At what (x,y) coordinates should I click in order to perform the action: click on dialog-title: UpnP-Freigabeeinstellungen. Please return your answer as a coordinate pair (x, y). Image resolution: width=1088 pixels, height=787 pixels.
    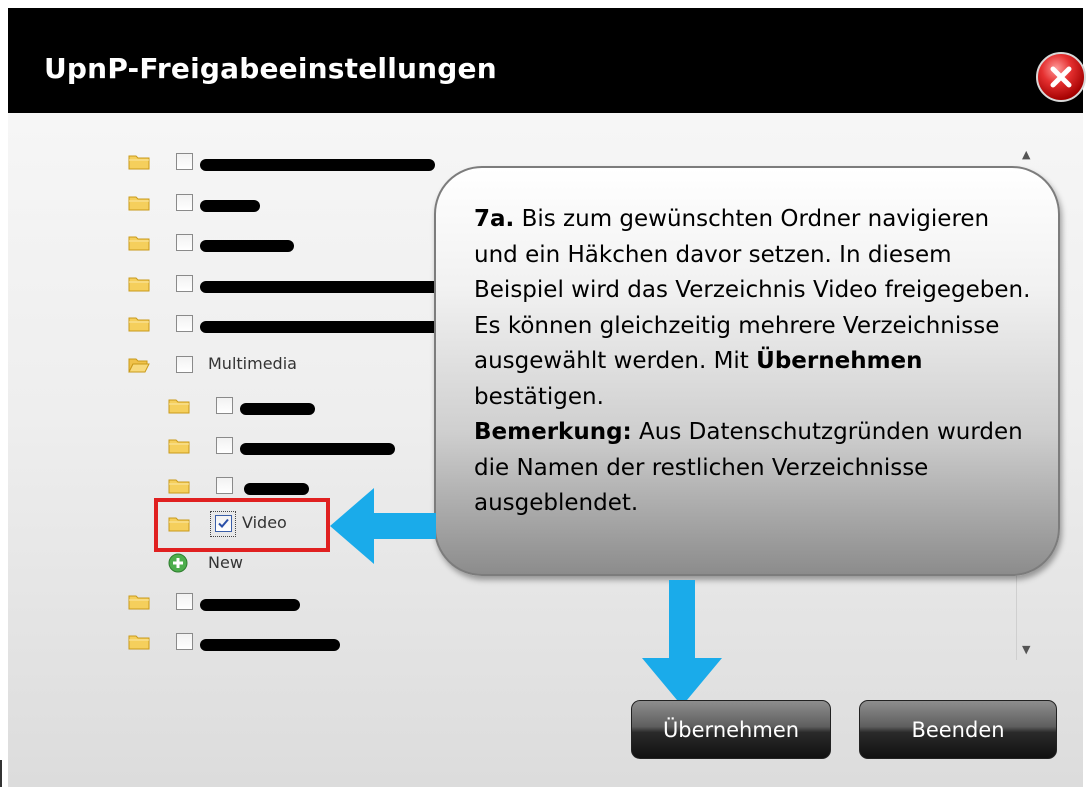
    Looking at the image, I should click on (270, 68).